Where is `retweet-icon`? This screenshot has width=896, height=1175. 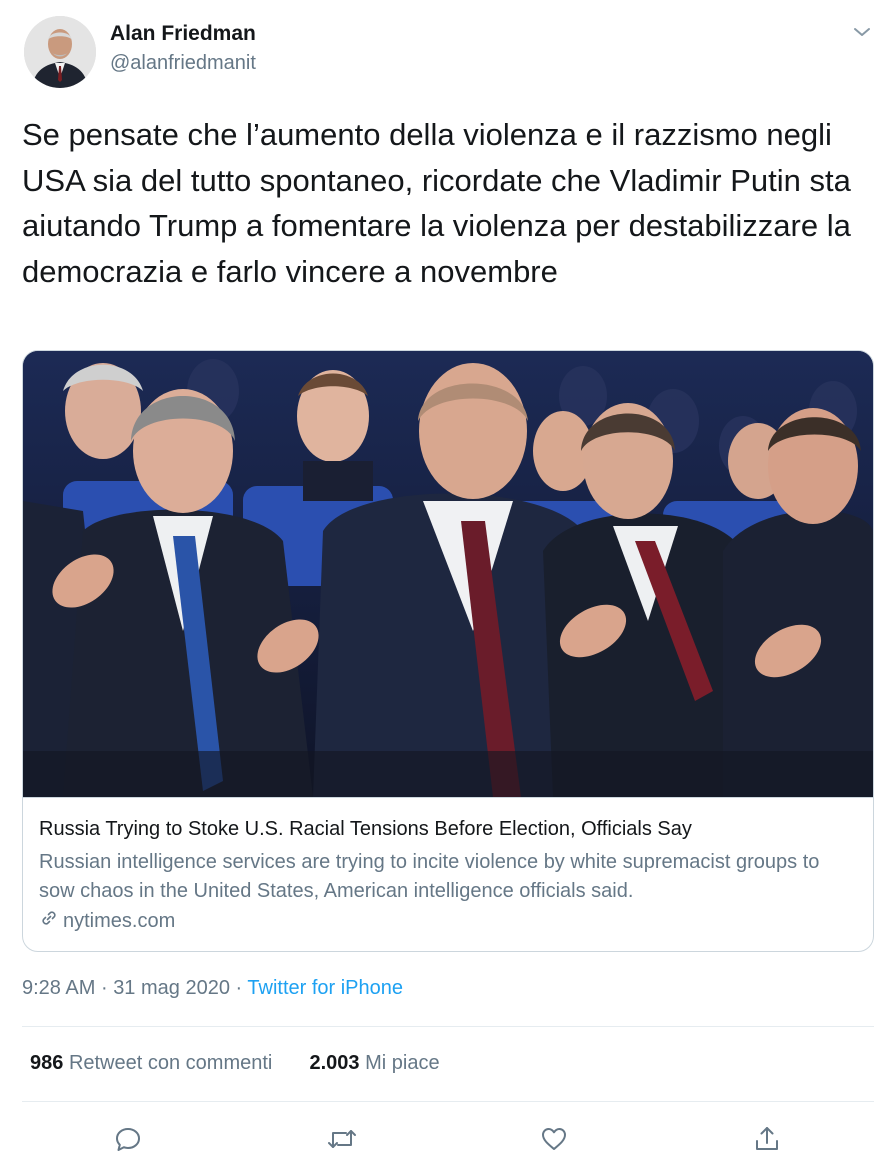 retweet-icon is located at coordinates (342, 1139).